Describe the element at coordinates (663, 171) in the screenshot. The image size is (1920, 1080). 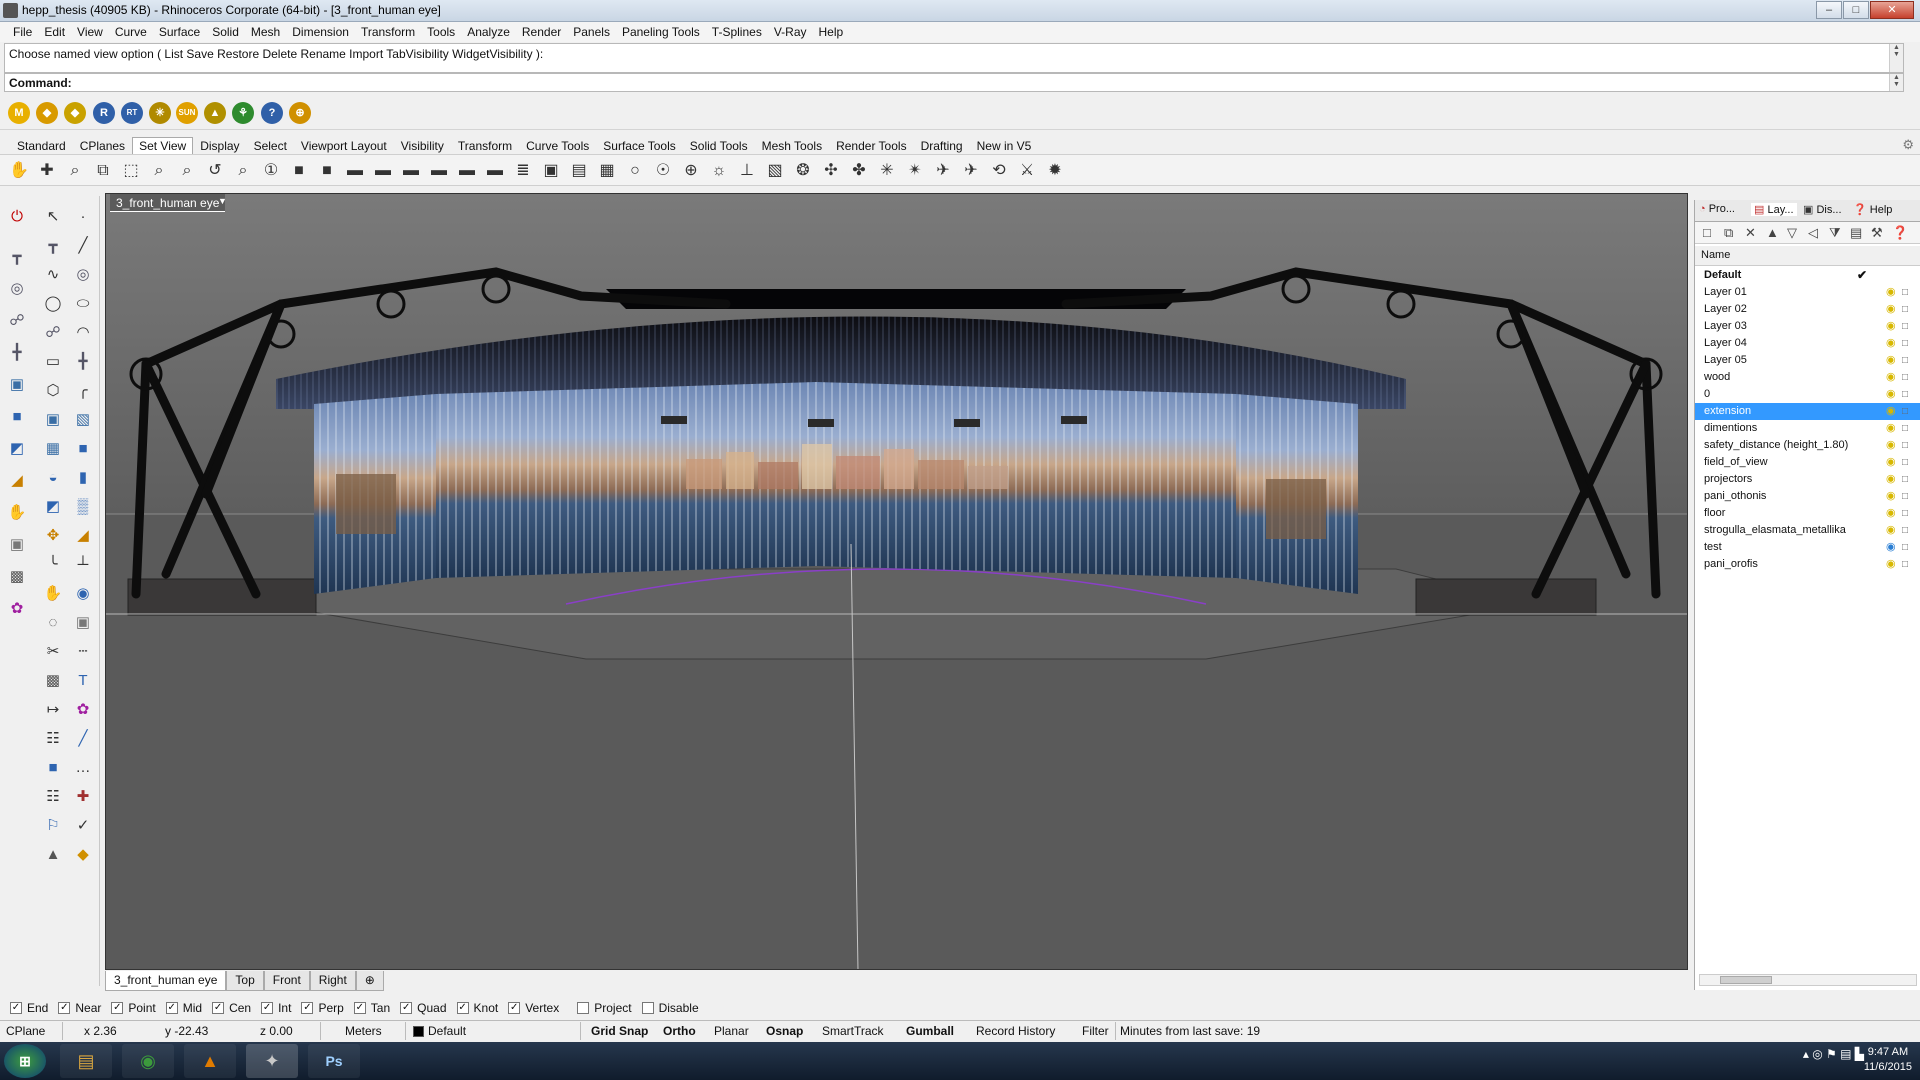
I see `lens-icon: ☉` at that location.